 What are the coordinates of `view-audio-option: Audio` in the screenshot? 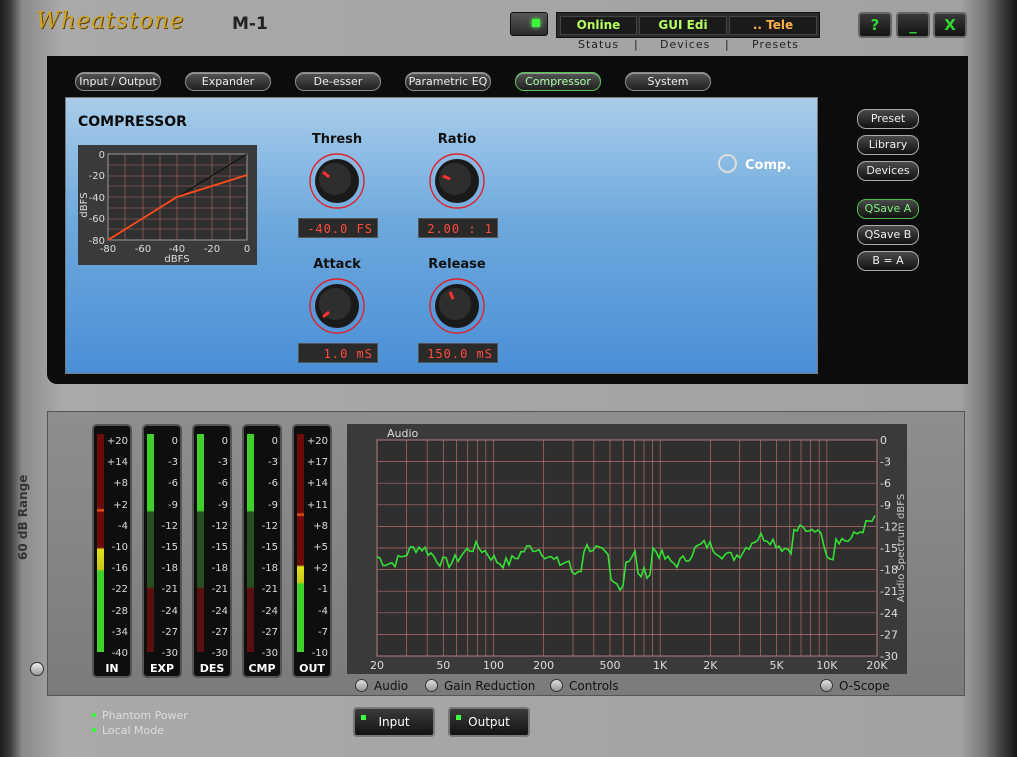 It's located at (381, 686).